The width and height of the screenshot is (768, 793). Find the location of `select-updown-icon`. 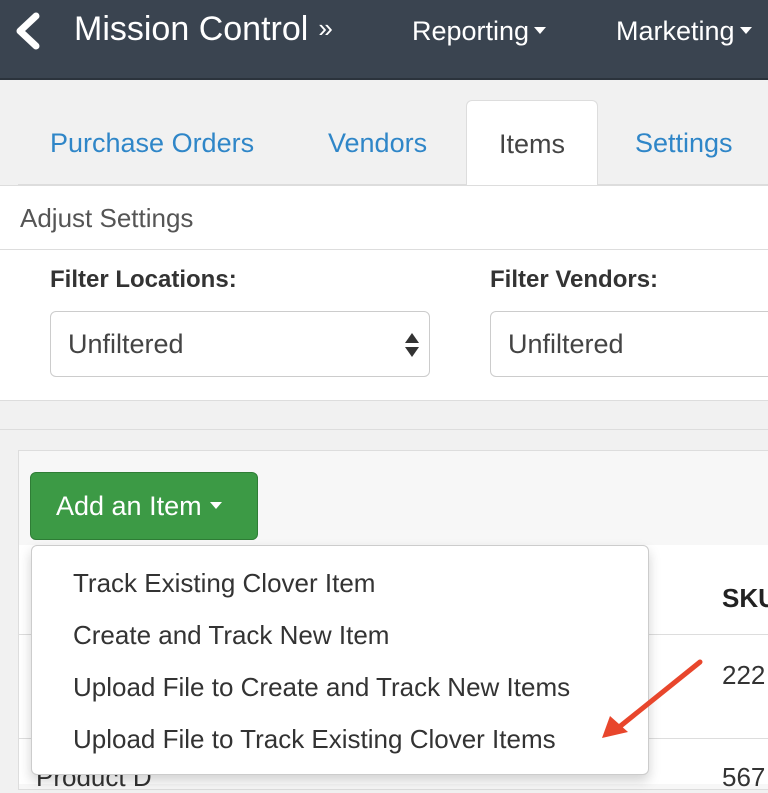

select-updown-icon is located at coordinates (412, 345).